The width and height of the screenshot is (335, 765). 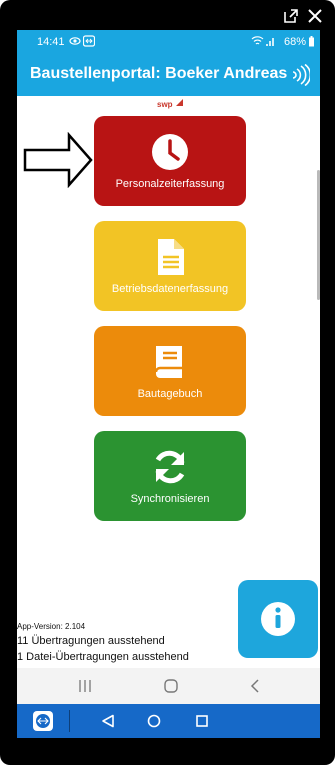 I want to click on tile-betriebsdatenerfassung: Betriebsdatenerfassung, so click(x=170, y=266).